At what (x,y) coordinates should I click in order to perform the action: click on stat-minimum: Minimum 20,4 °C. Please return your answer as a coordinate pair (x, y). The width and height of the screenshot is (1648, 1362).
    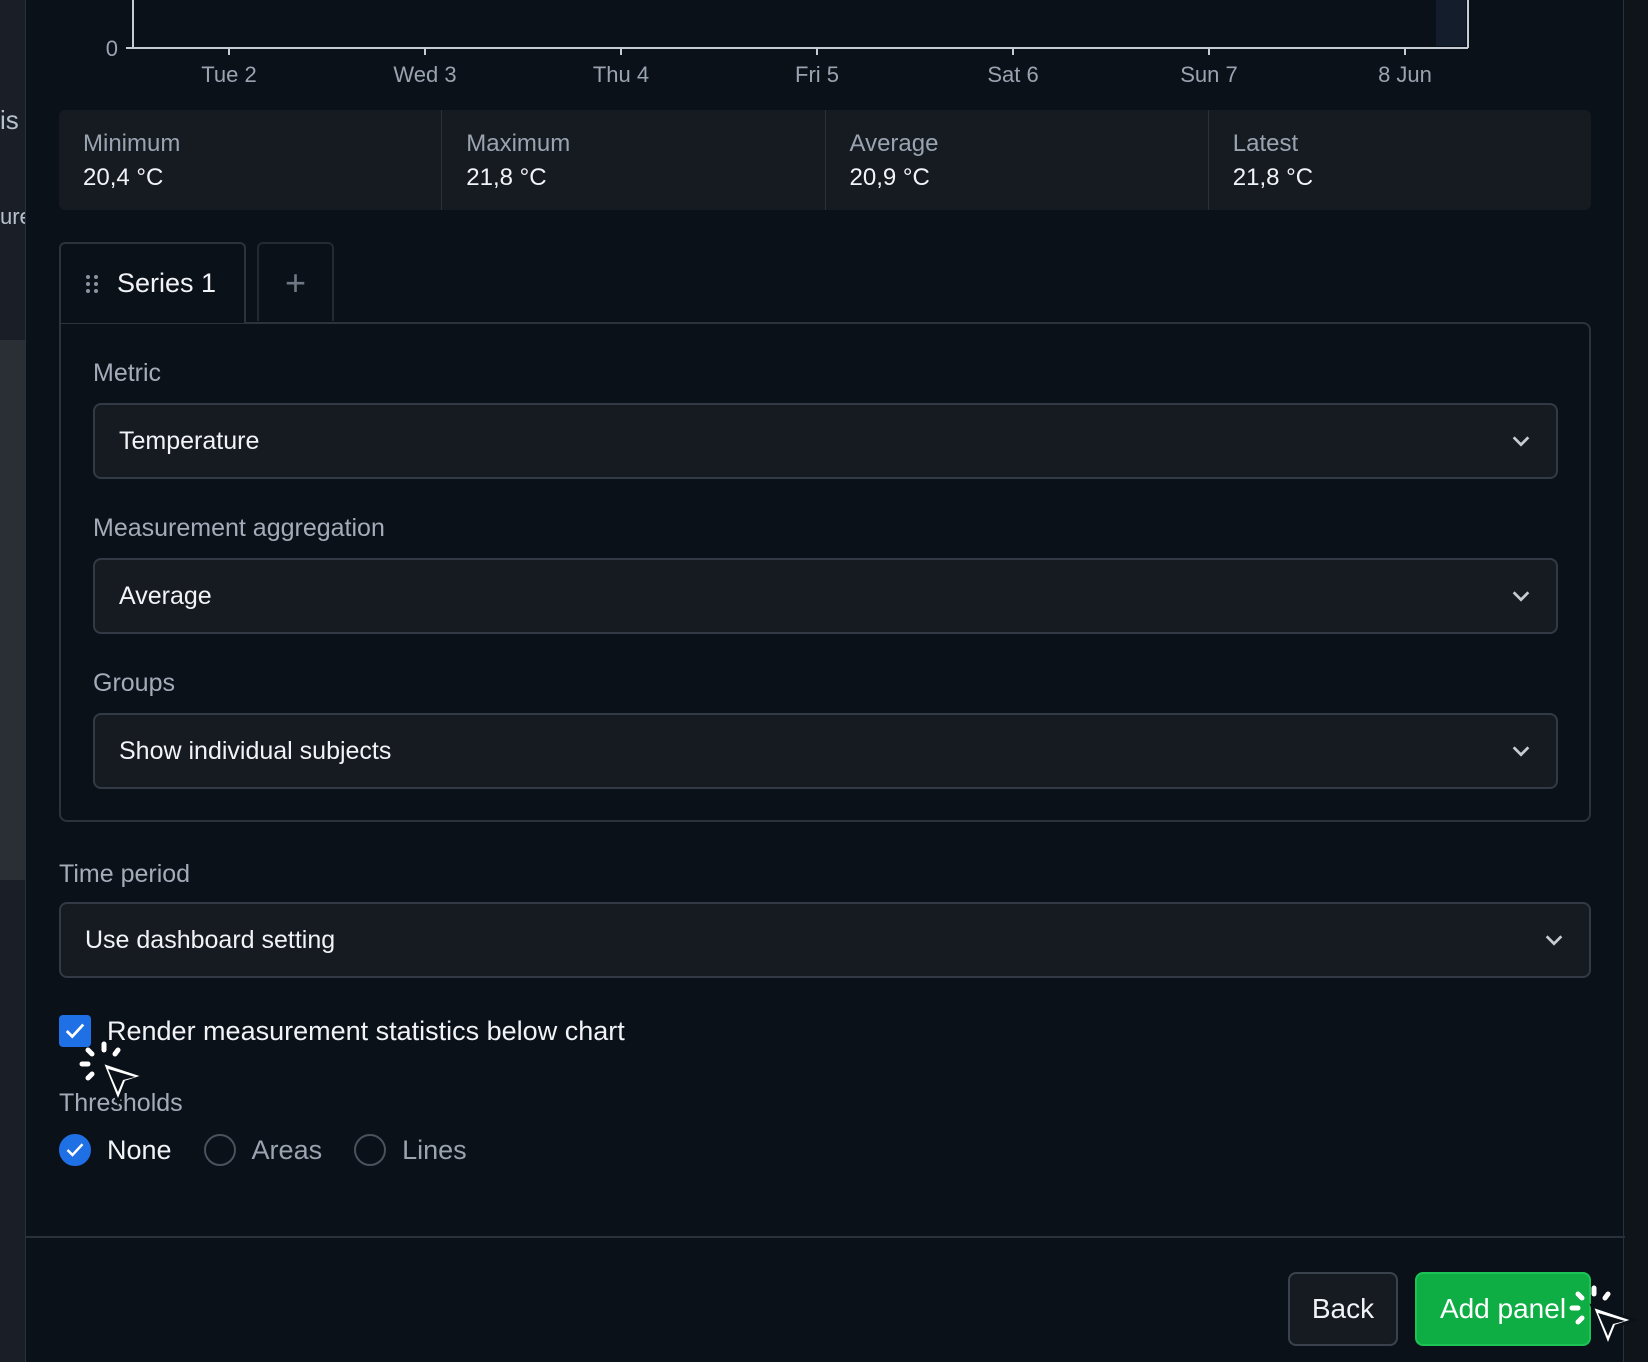
    Looking at the image, I should click on (251, 160).